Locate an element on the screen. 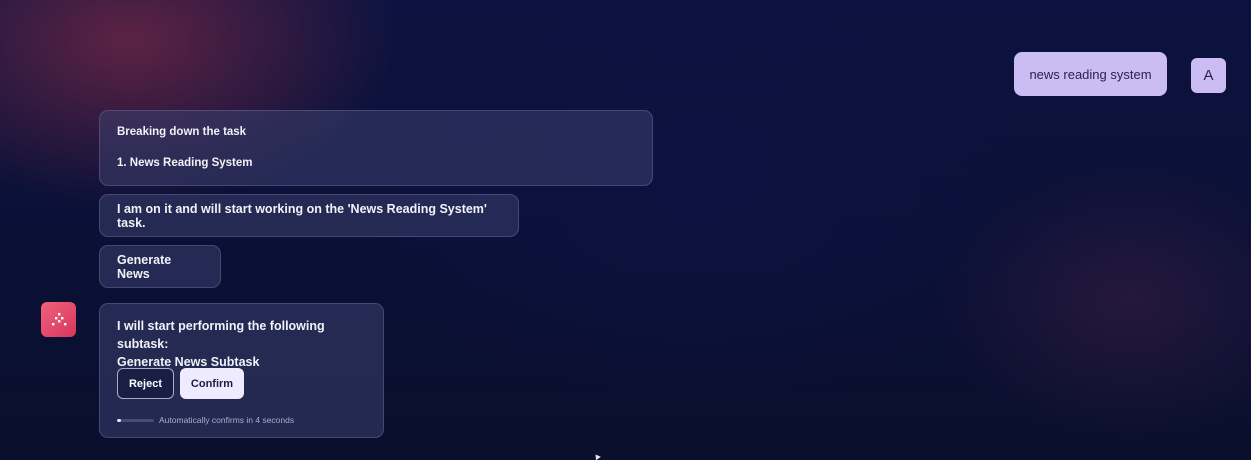 This screenshot has height=460, width=1251. generate-news-message: Generate News is located at coordinates (160, 266).